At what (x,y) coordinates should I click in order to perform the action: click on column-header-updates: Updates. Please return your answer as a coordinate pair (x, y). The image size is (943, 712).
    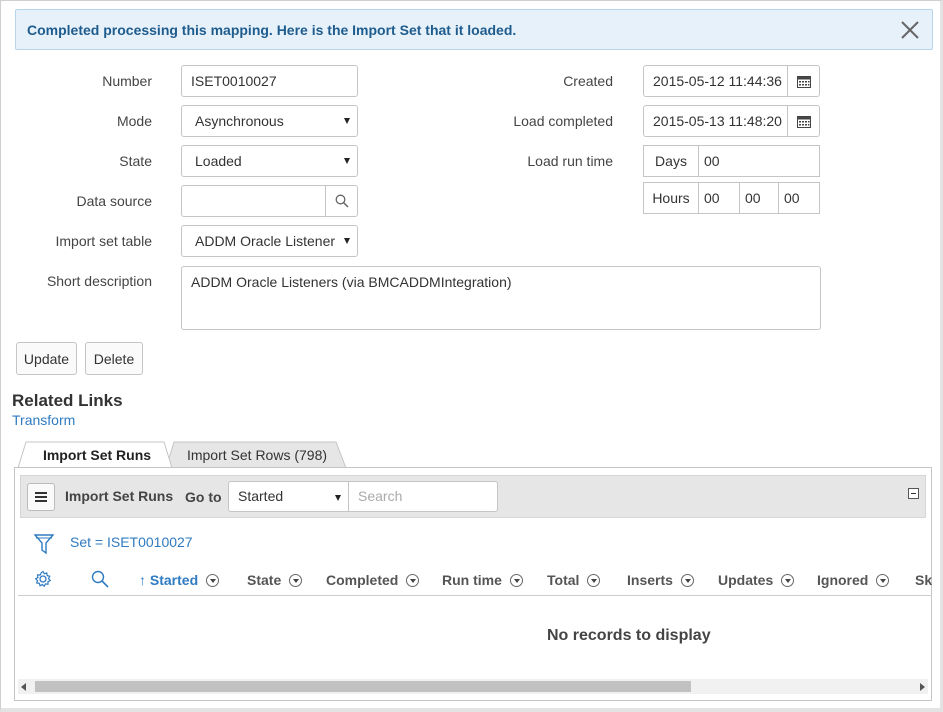
    Looking at the image, I should click on (756, 580).